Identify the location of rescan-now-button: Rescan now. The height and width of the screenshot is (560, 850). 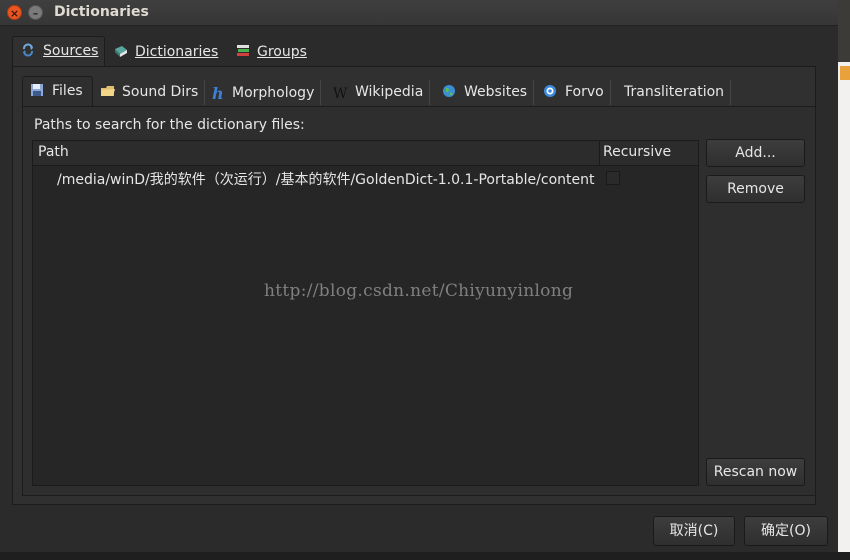
(755, 472).